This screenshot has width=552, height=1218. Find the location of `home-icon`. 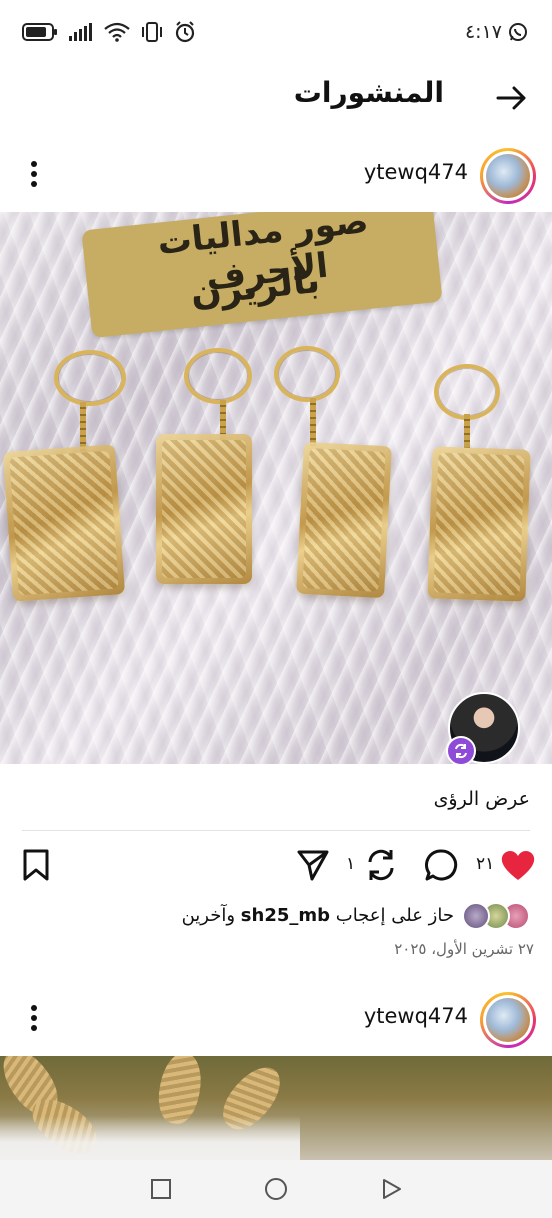

home-icon is located at coordinates (276, 1189).